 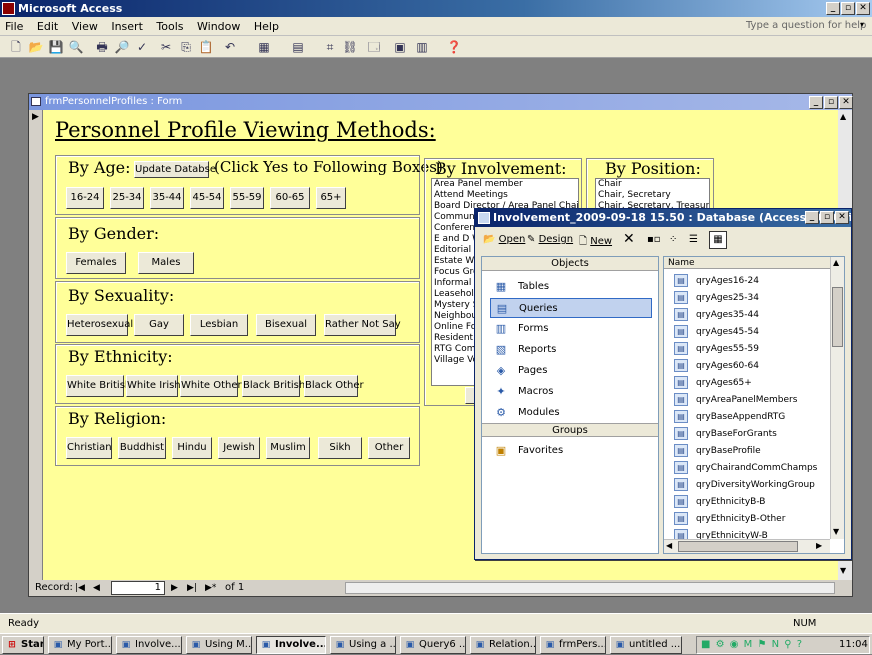 What do you see at coordinates (286, 325) in the screenshot?
I see `bisexual-button: Bisexual` at bounding box center [286, 325].